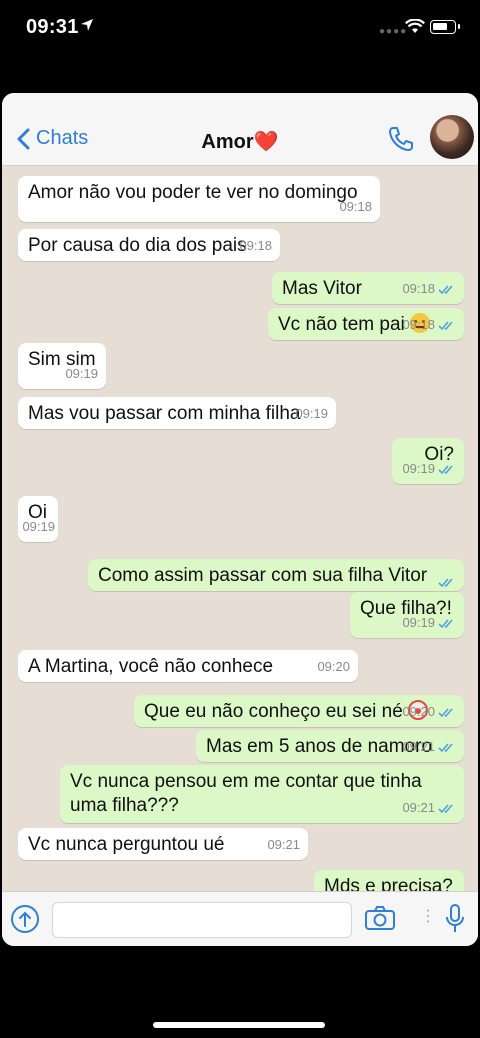  I want to click on message-bubble: Mas vou passar com minha filha 09:19, so click(177, 413).